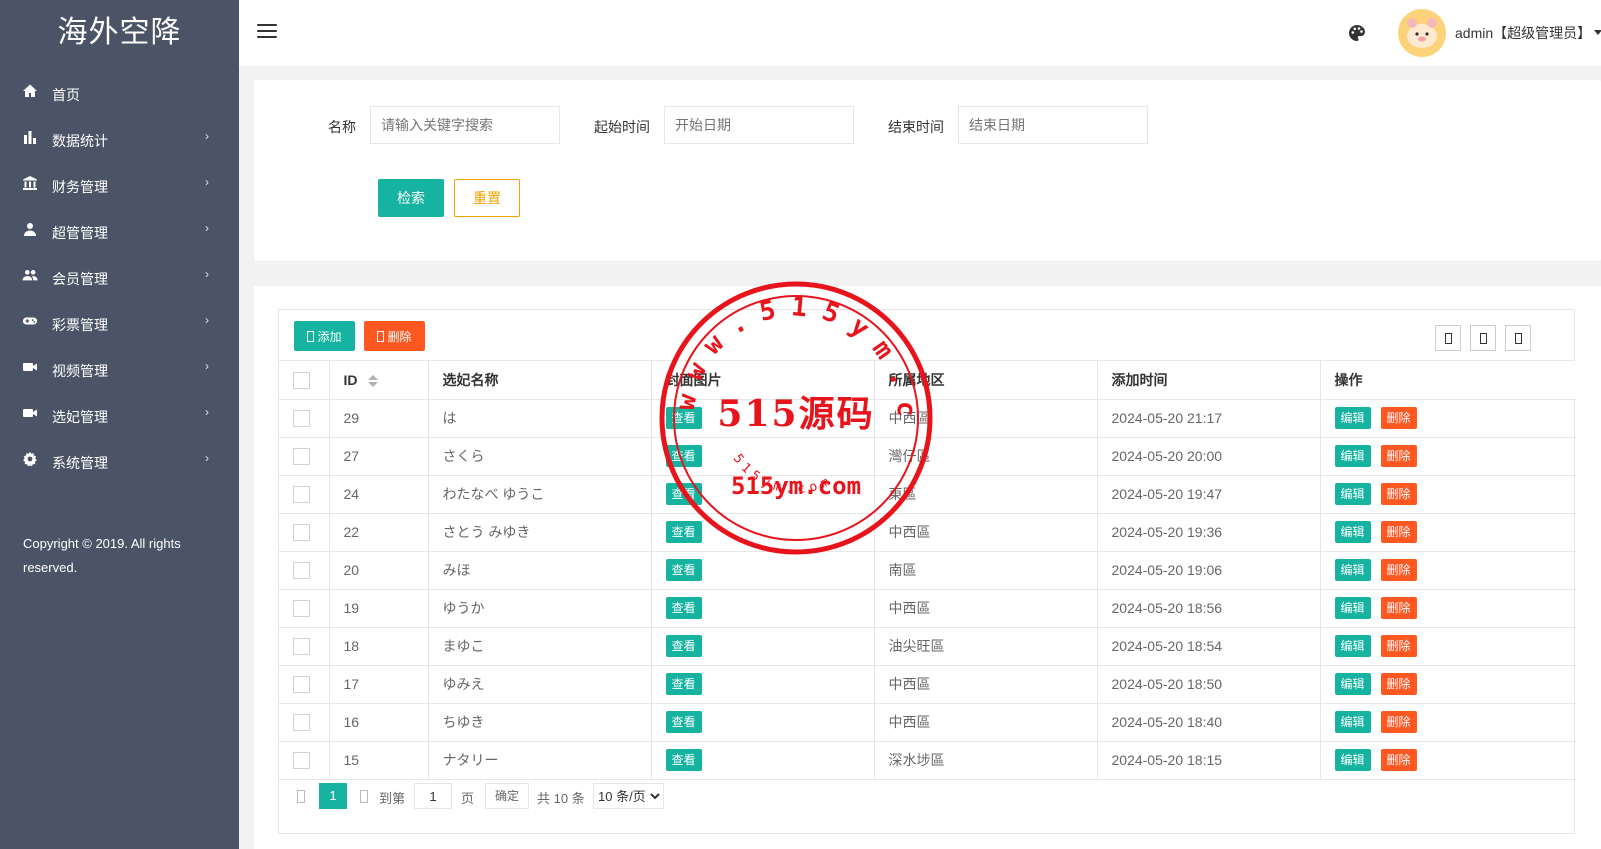 The image size is (1601, 849). What do you see at coordinates (487, 198) in the screenshot?
I see `reset-button: 重置` at bounding box center [487, 198].